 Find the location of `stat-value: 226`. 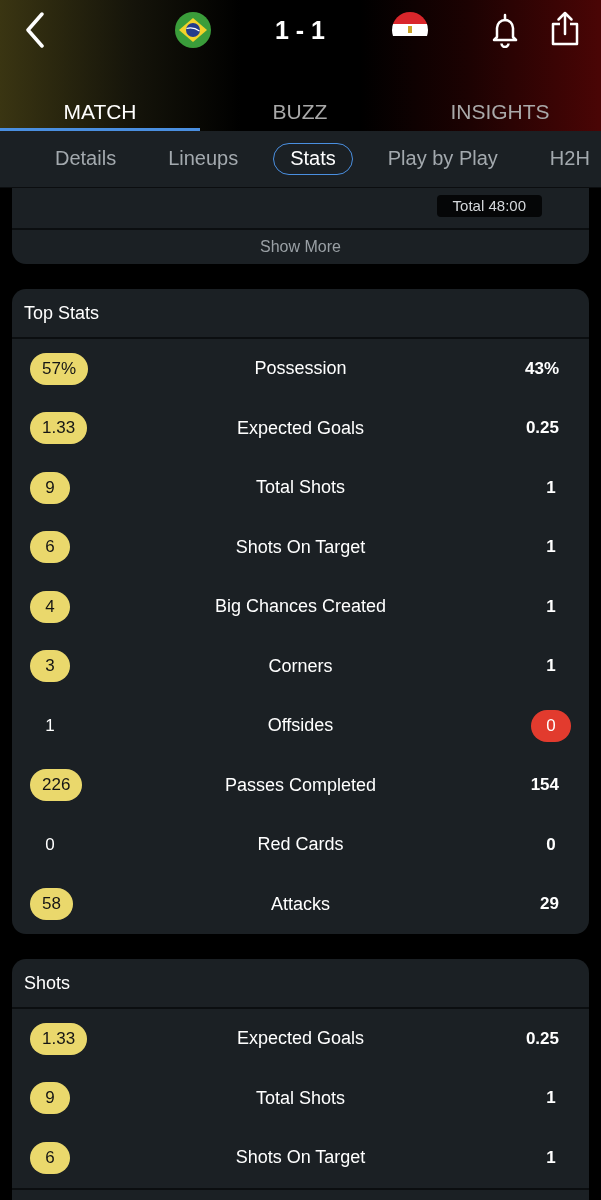

stat-value: 226 is located at coordinates (56, 785).